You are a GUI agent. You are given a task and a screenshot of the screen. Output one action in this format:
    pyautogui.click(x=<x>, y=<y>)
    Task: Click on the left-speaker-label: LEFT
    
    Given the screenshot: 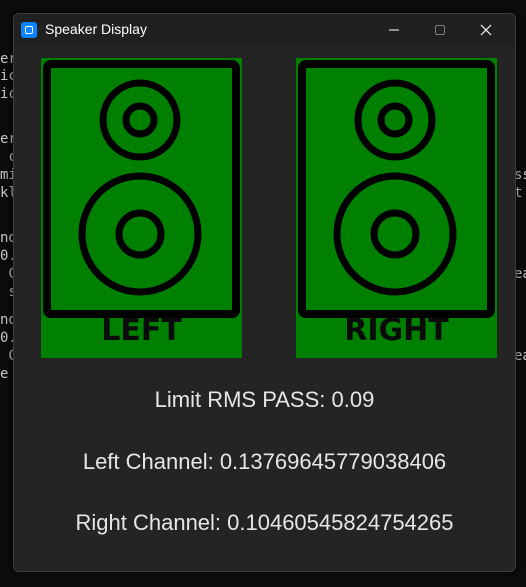 What is the action you would take?
    pyautogui.click(x=141, y=330)
    